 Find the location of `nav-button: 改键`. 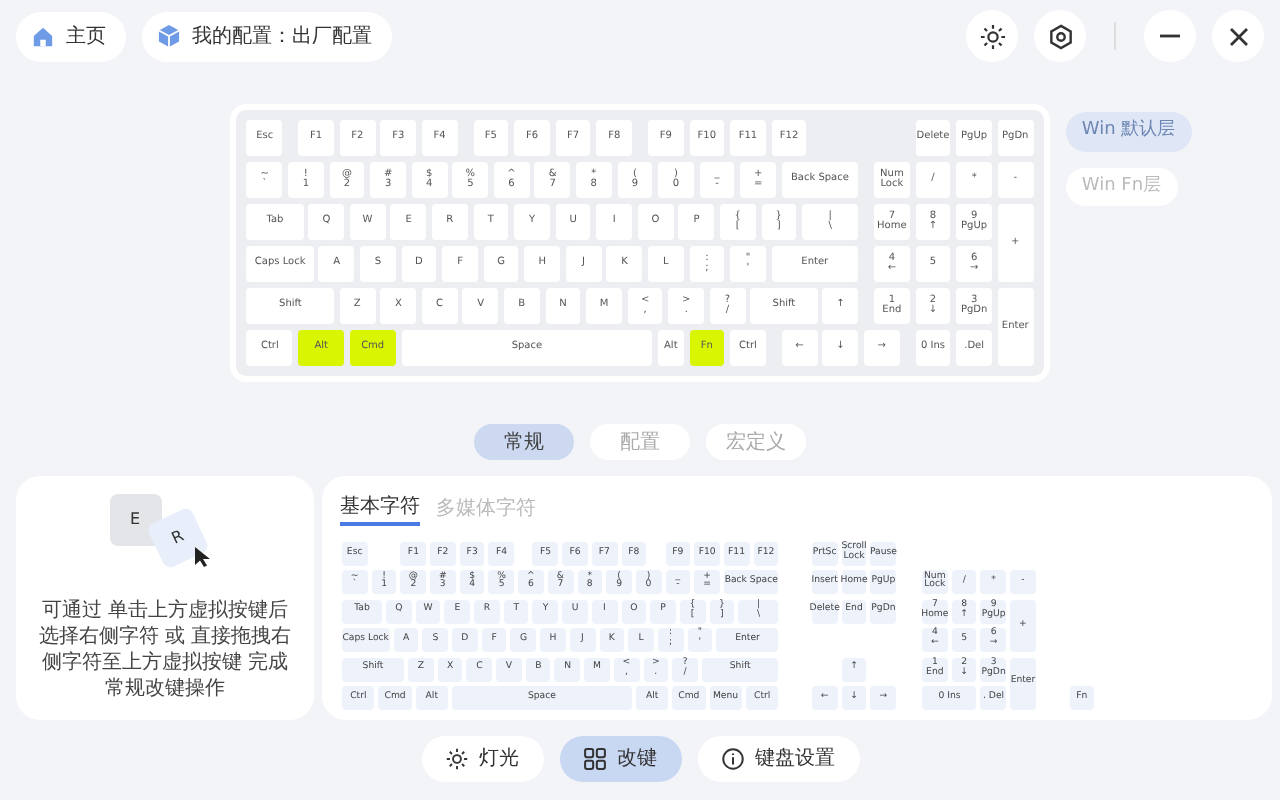

nav-button: 改键 is located at coordinates (620, 759).